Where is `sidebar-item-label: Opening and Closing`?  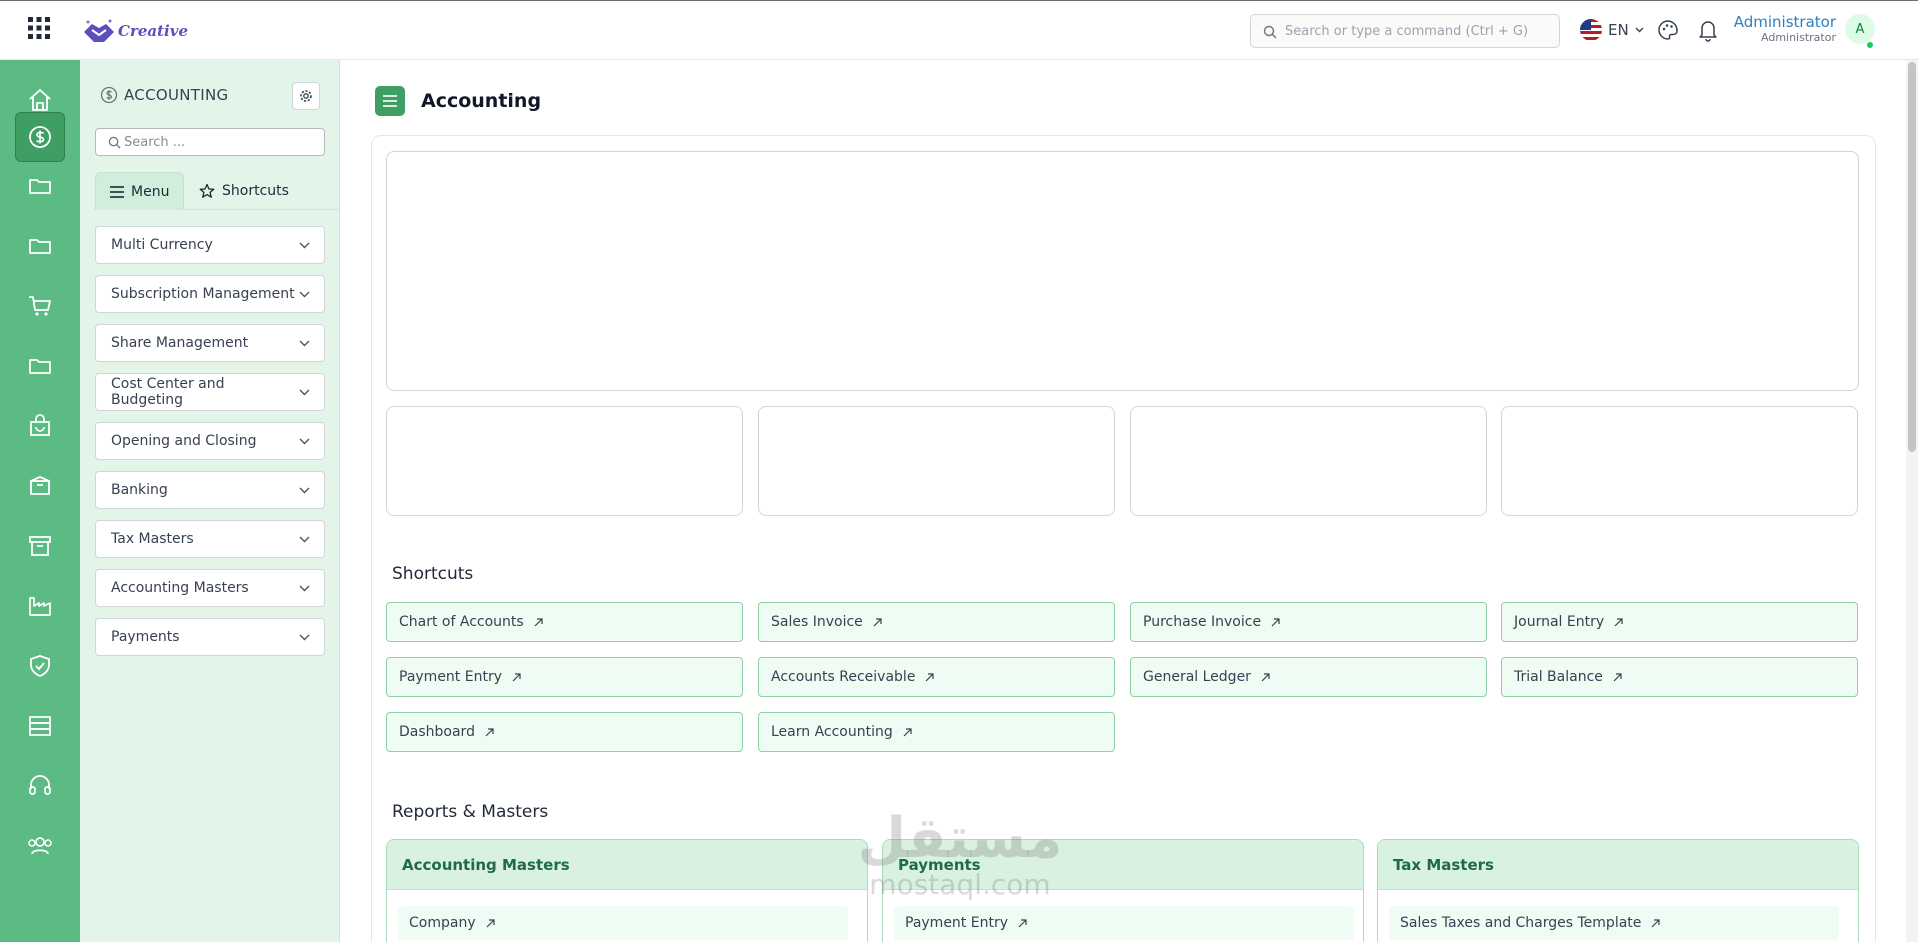
sidebar-item-label: Opening and Closing is located at coordinates (184, 441).